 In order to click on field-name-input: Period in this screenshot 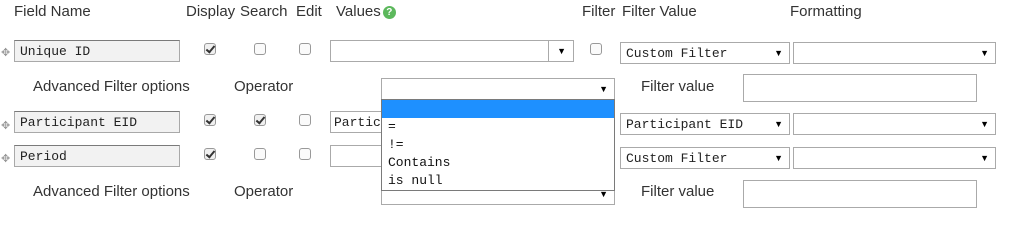, I will do `click(97, 156)`.